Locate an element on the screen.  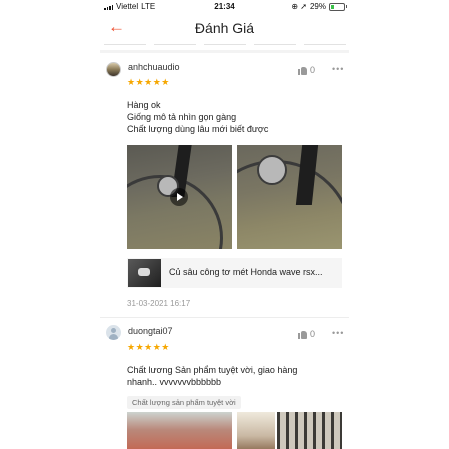
review-tag: Chất lượng sản phẩm tuyệt vời is located at coordinates (184, 402).